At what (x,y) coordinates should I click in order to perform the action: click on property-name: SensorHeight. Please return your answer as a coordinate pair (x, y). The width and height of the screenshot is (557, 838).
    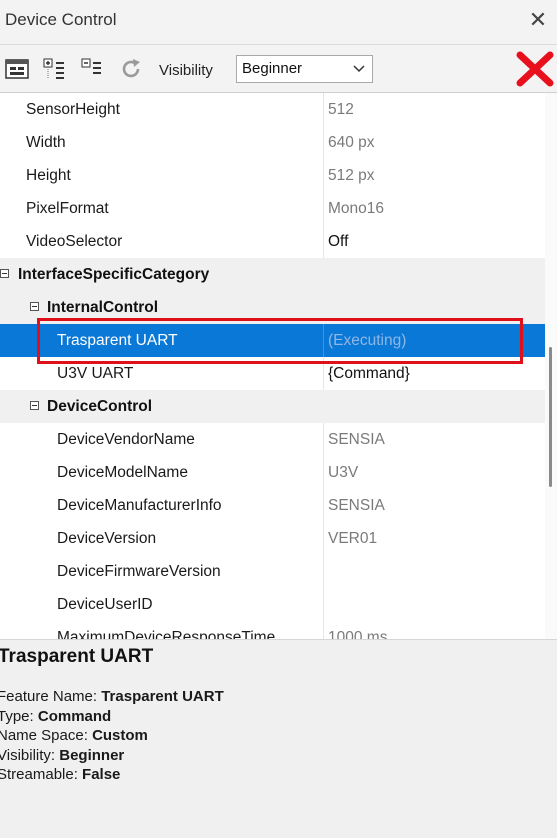
    Looking at the image, I should click on (73, 109).